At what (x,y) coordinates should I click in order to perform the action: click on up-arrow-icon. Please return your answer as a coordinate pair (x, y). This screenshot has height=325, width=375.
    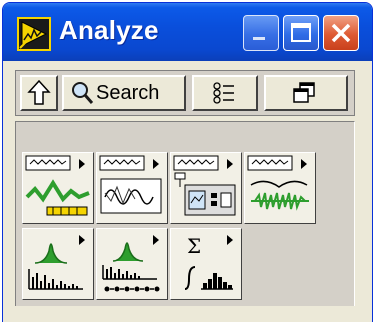
    Looking at the image, I should click on (39, 92).